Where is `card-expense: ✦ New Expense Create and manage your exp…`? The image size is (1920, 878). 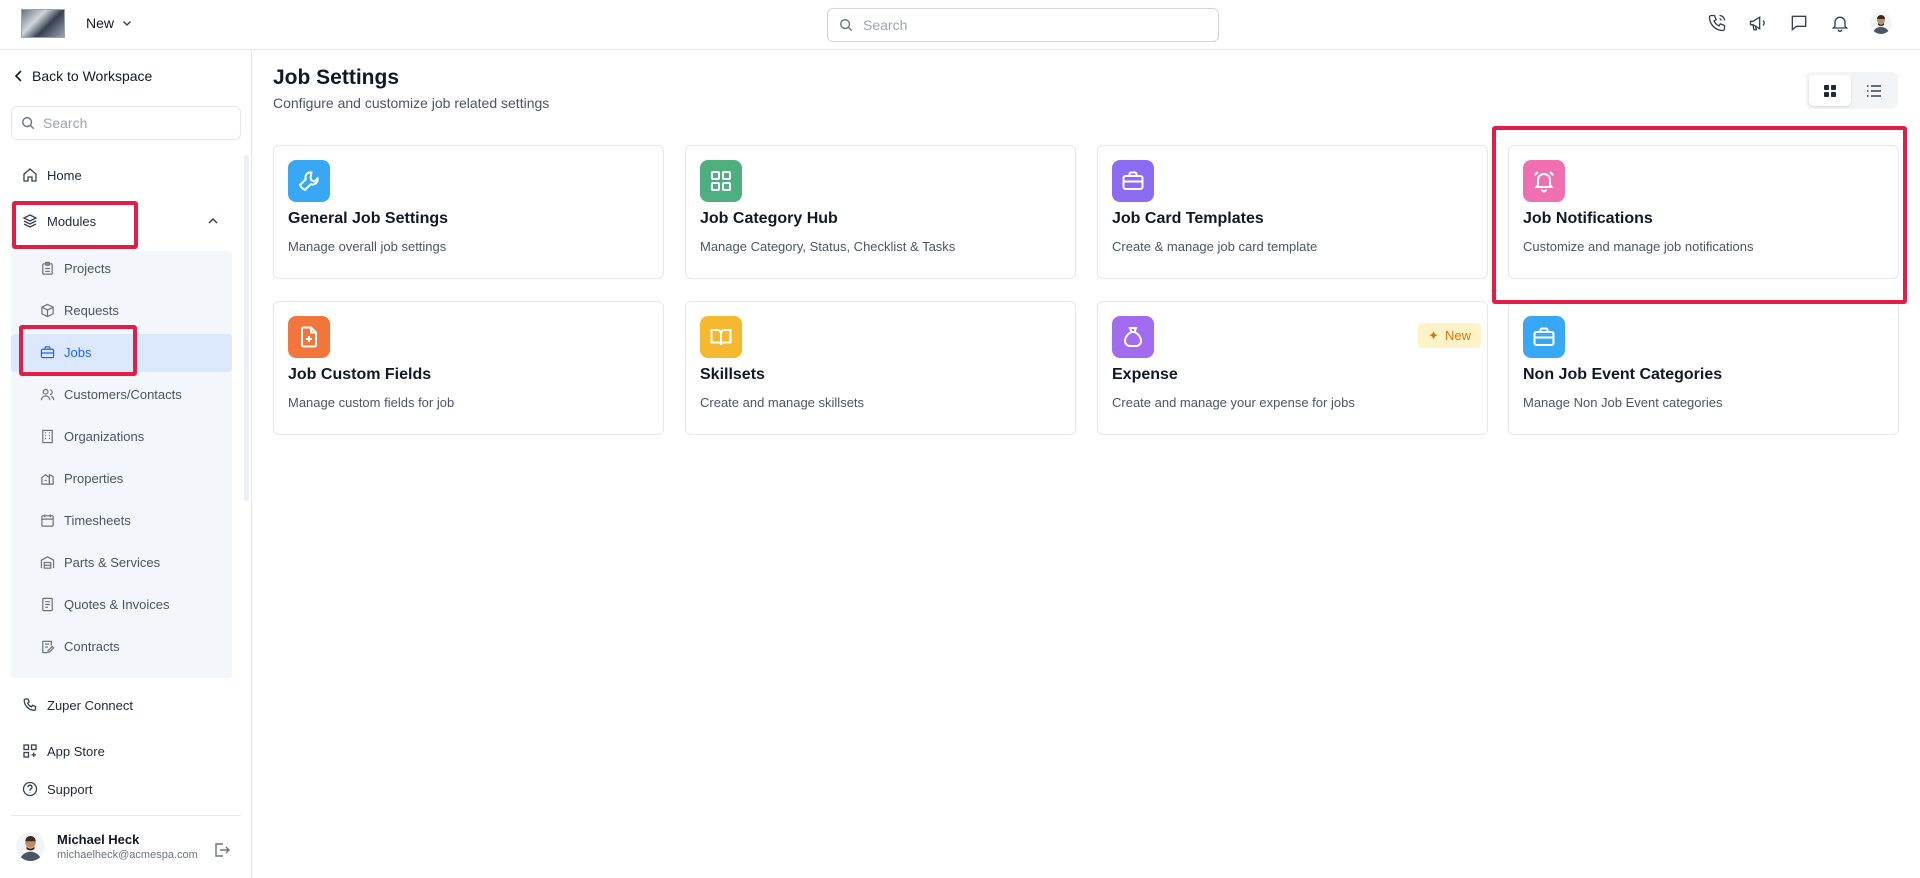
card-expense: ✦ New Expense Create and manage your exp… is located at coordinates (1292, 368).